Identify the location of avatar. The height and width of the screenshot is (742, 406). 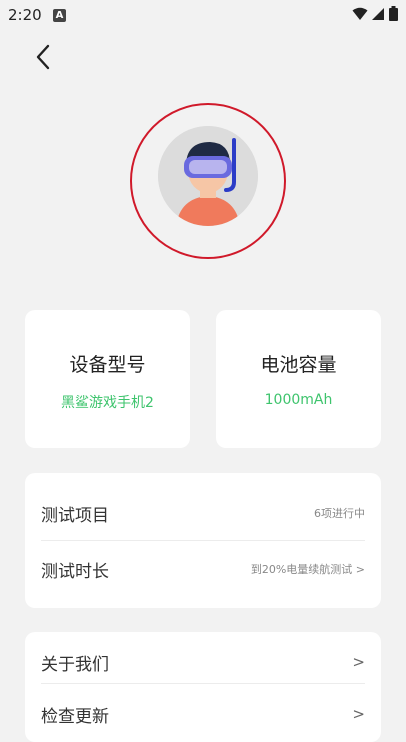
(208, 176).